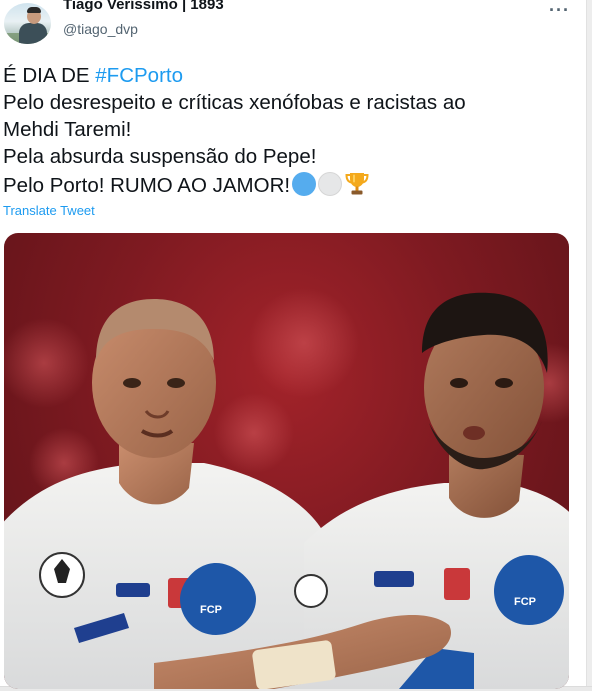 Image resolution: width=592 pixels, height=691 pixels. I want to click on tweet-line-4: Pela absurda suspensão do Pepe!, so click(160, 156).